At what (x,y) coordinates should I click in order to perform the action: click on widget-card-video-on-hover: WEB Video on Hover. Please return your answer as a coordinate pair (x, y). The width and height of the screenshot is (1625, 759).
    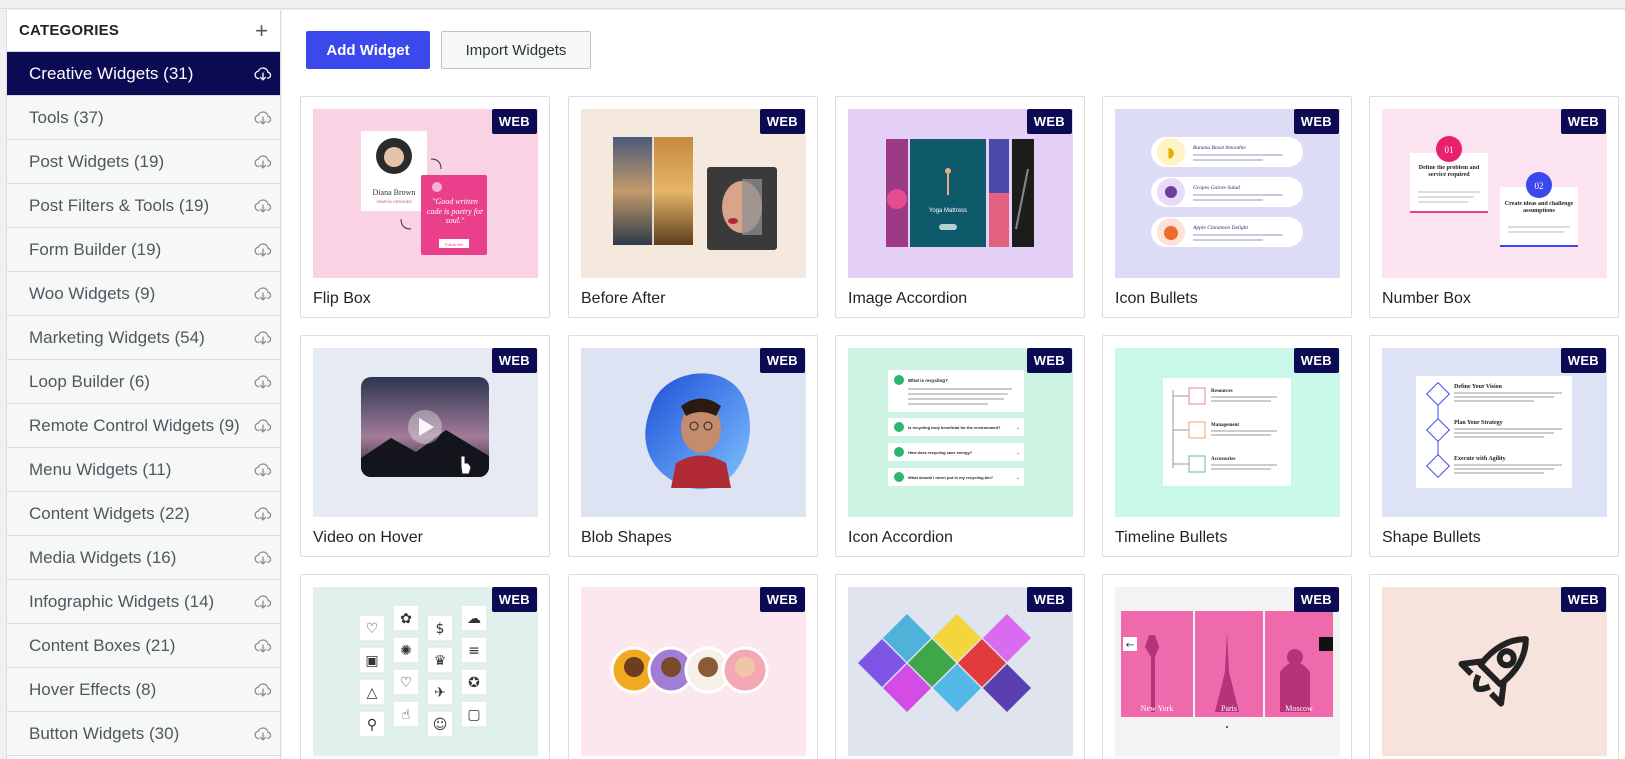
    Looking at the image, I should click on (425, 446).